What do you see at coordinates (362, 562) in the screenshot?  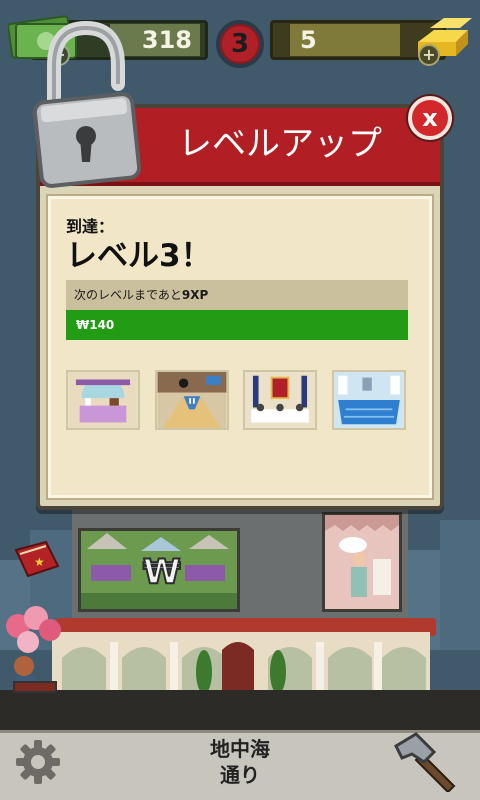 I see `bakery-shop` at bounding box center [362, 562].